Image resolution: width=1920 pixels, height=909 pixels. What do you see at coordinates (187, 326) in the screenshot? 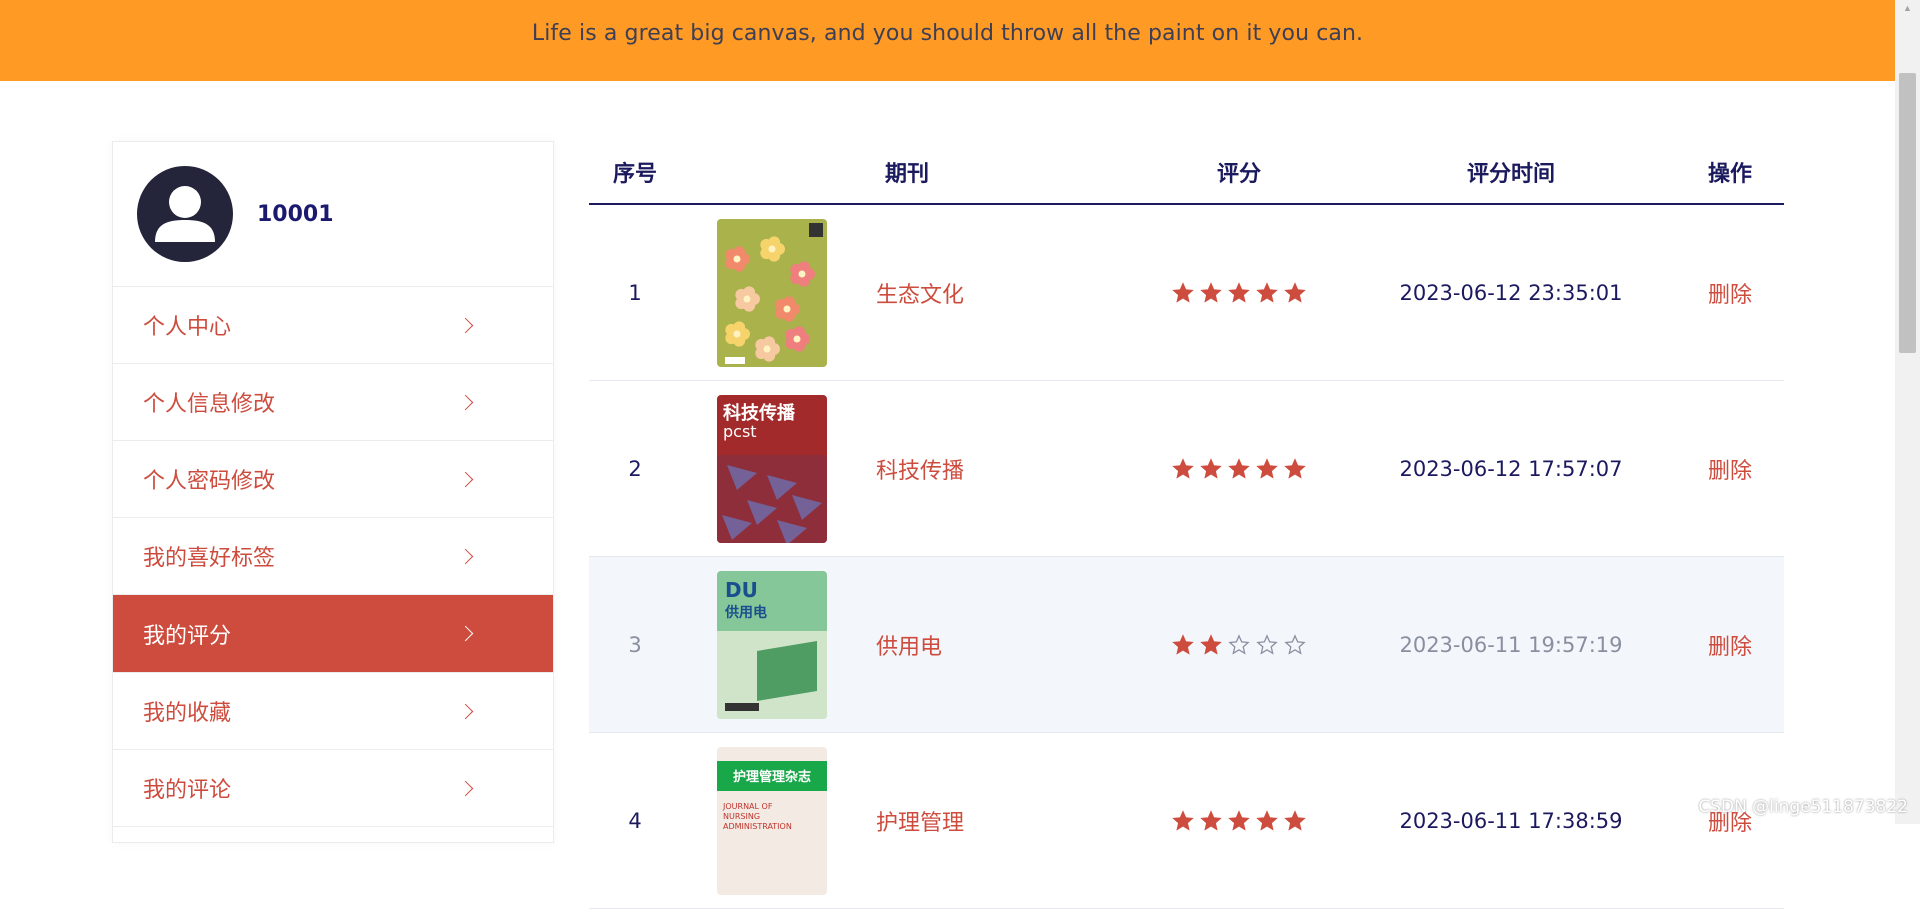
I see `sidebar-item-label: 个人中心` at bounding box center [187, 326].